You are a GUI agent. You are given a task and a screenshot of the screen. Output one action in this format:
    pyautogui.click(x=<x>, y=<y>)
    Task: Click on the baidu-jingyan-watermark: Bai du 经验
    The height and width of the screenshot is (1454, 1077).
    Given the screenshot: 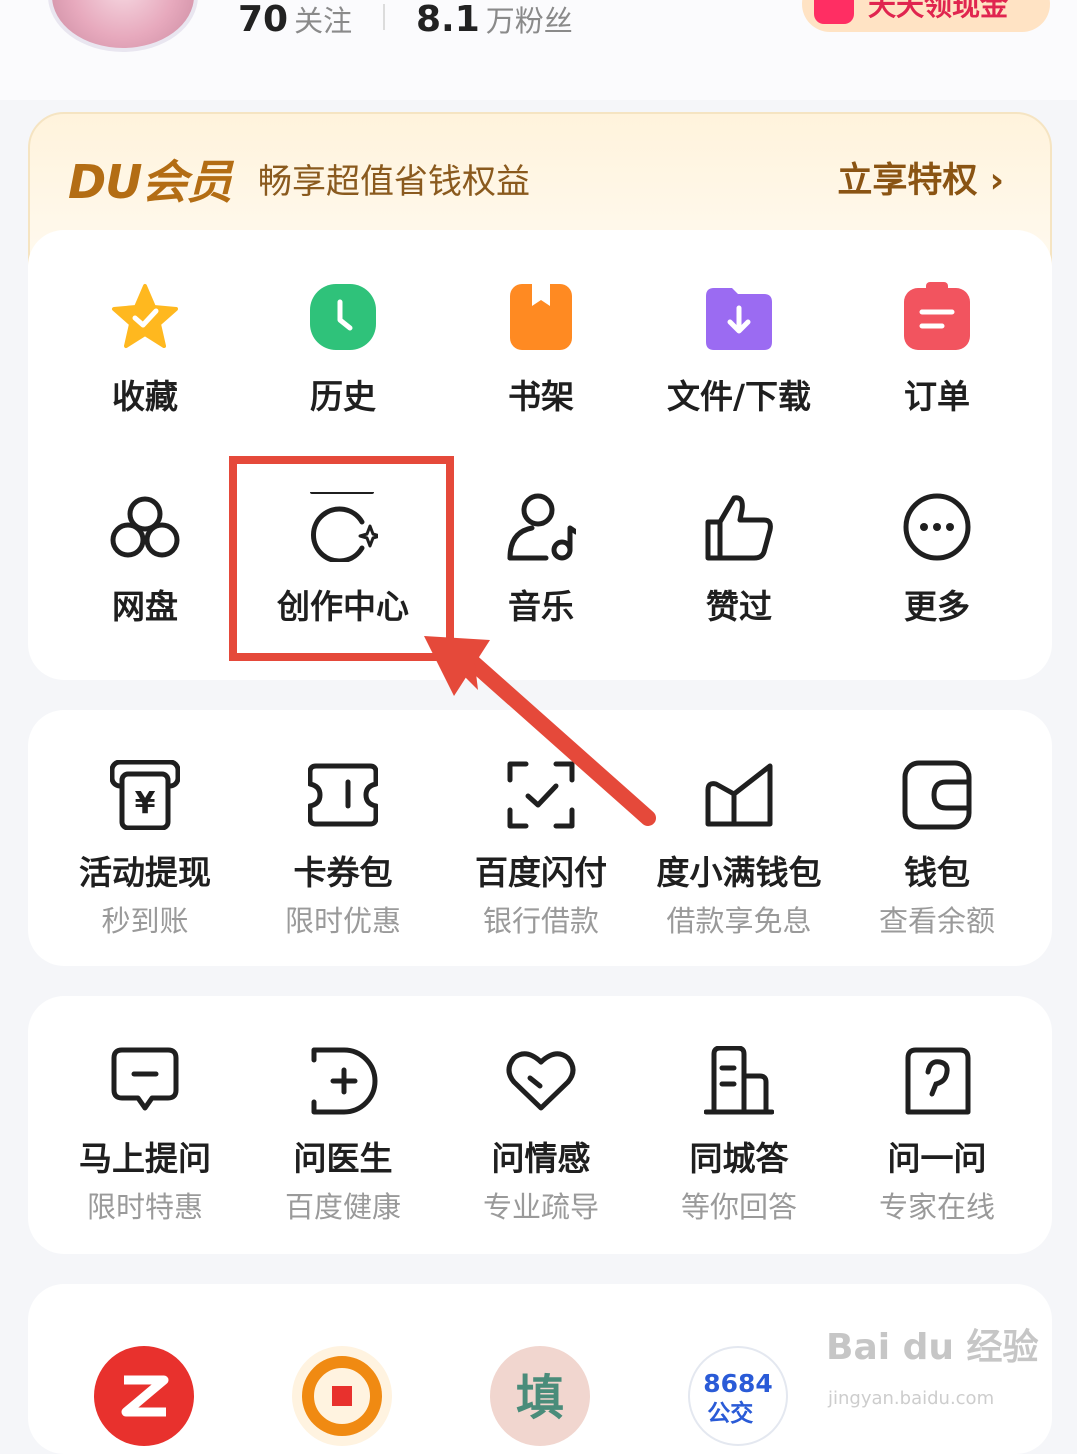 What is the action you would take?
    pyautogui.click(x=932, y=1347)
    